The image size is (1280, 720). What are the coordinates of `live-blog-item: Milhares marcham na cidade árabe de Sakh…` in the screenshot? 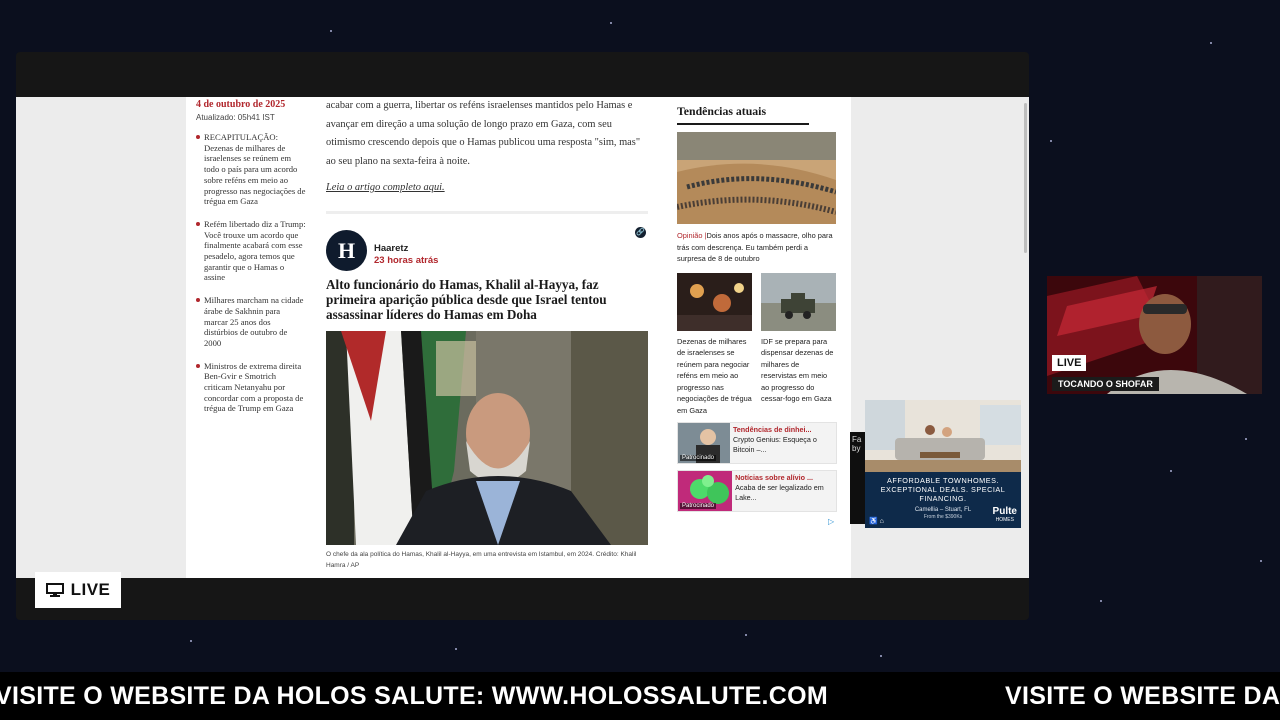 It's located at (251, 322).